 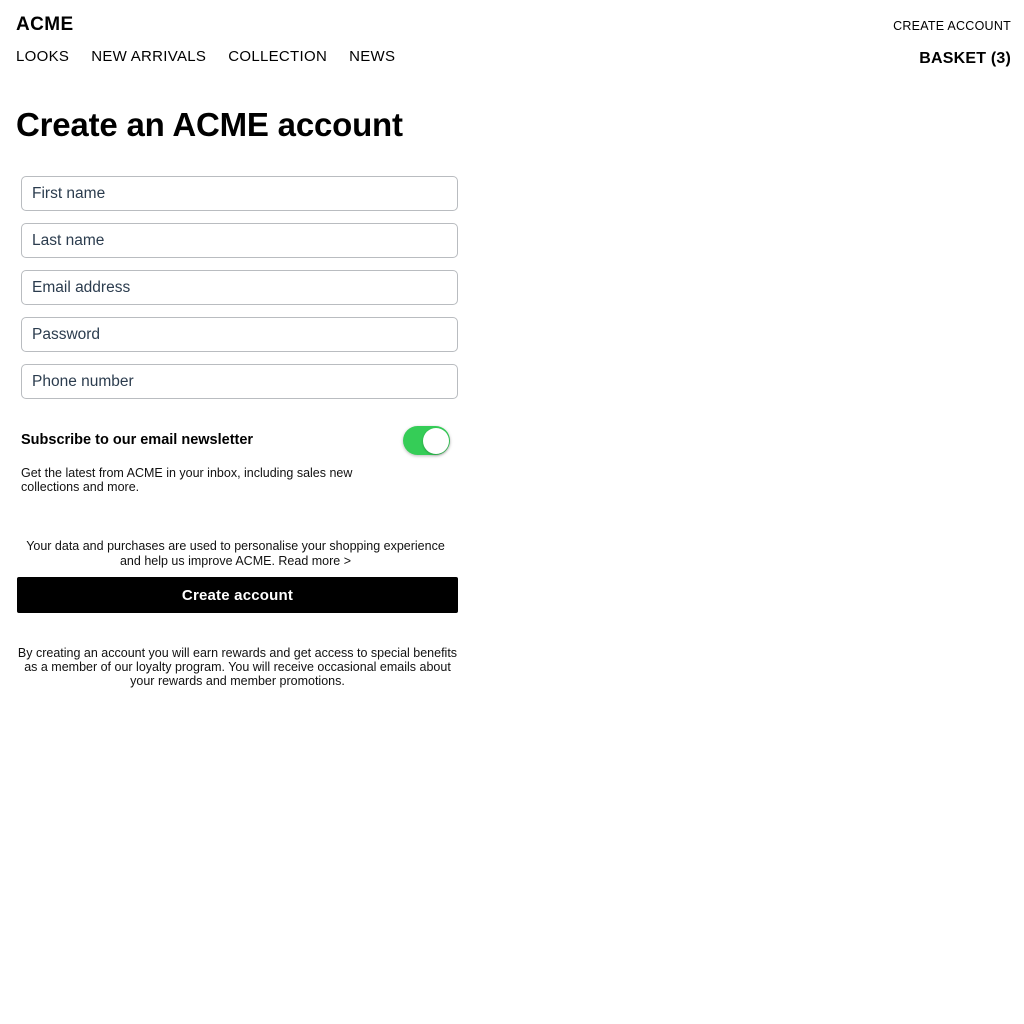 I want to click on newsletter-toggle-row: Subscribe to our email newsletter, so click(x=239, y=442).